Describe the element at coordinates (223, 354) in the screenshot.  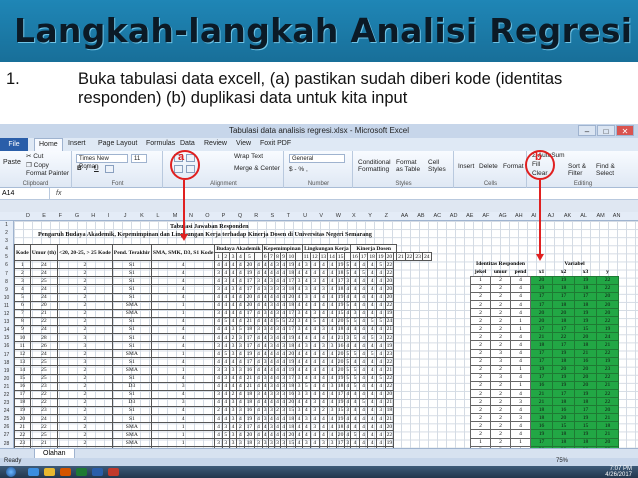
I see `table-row: 12 24 2 SMA 1 4 5 3 4 19 4 4 4 4 4 20 4 4 4 4 4 20 5 5 4 5 4 23` at that location.